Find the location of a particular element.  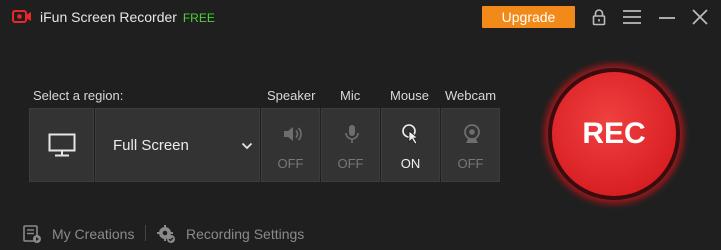

region-select-value: Full Screen is located at coordinates (151, 145).